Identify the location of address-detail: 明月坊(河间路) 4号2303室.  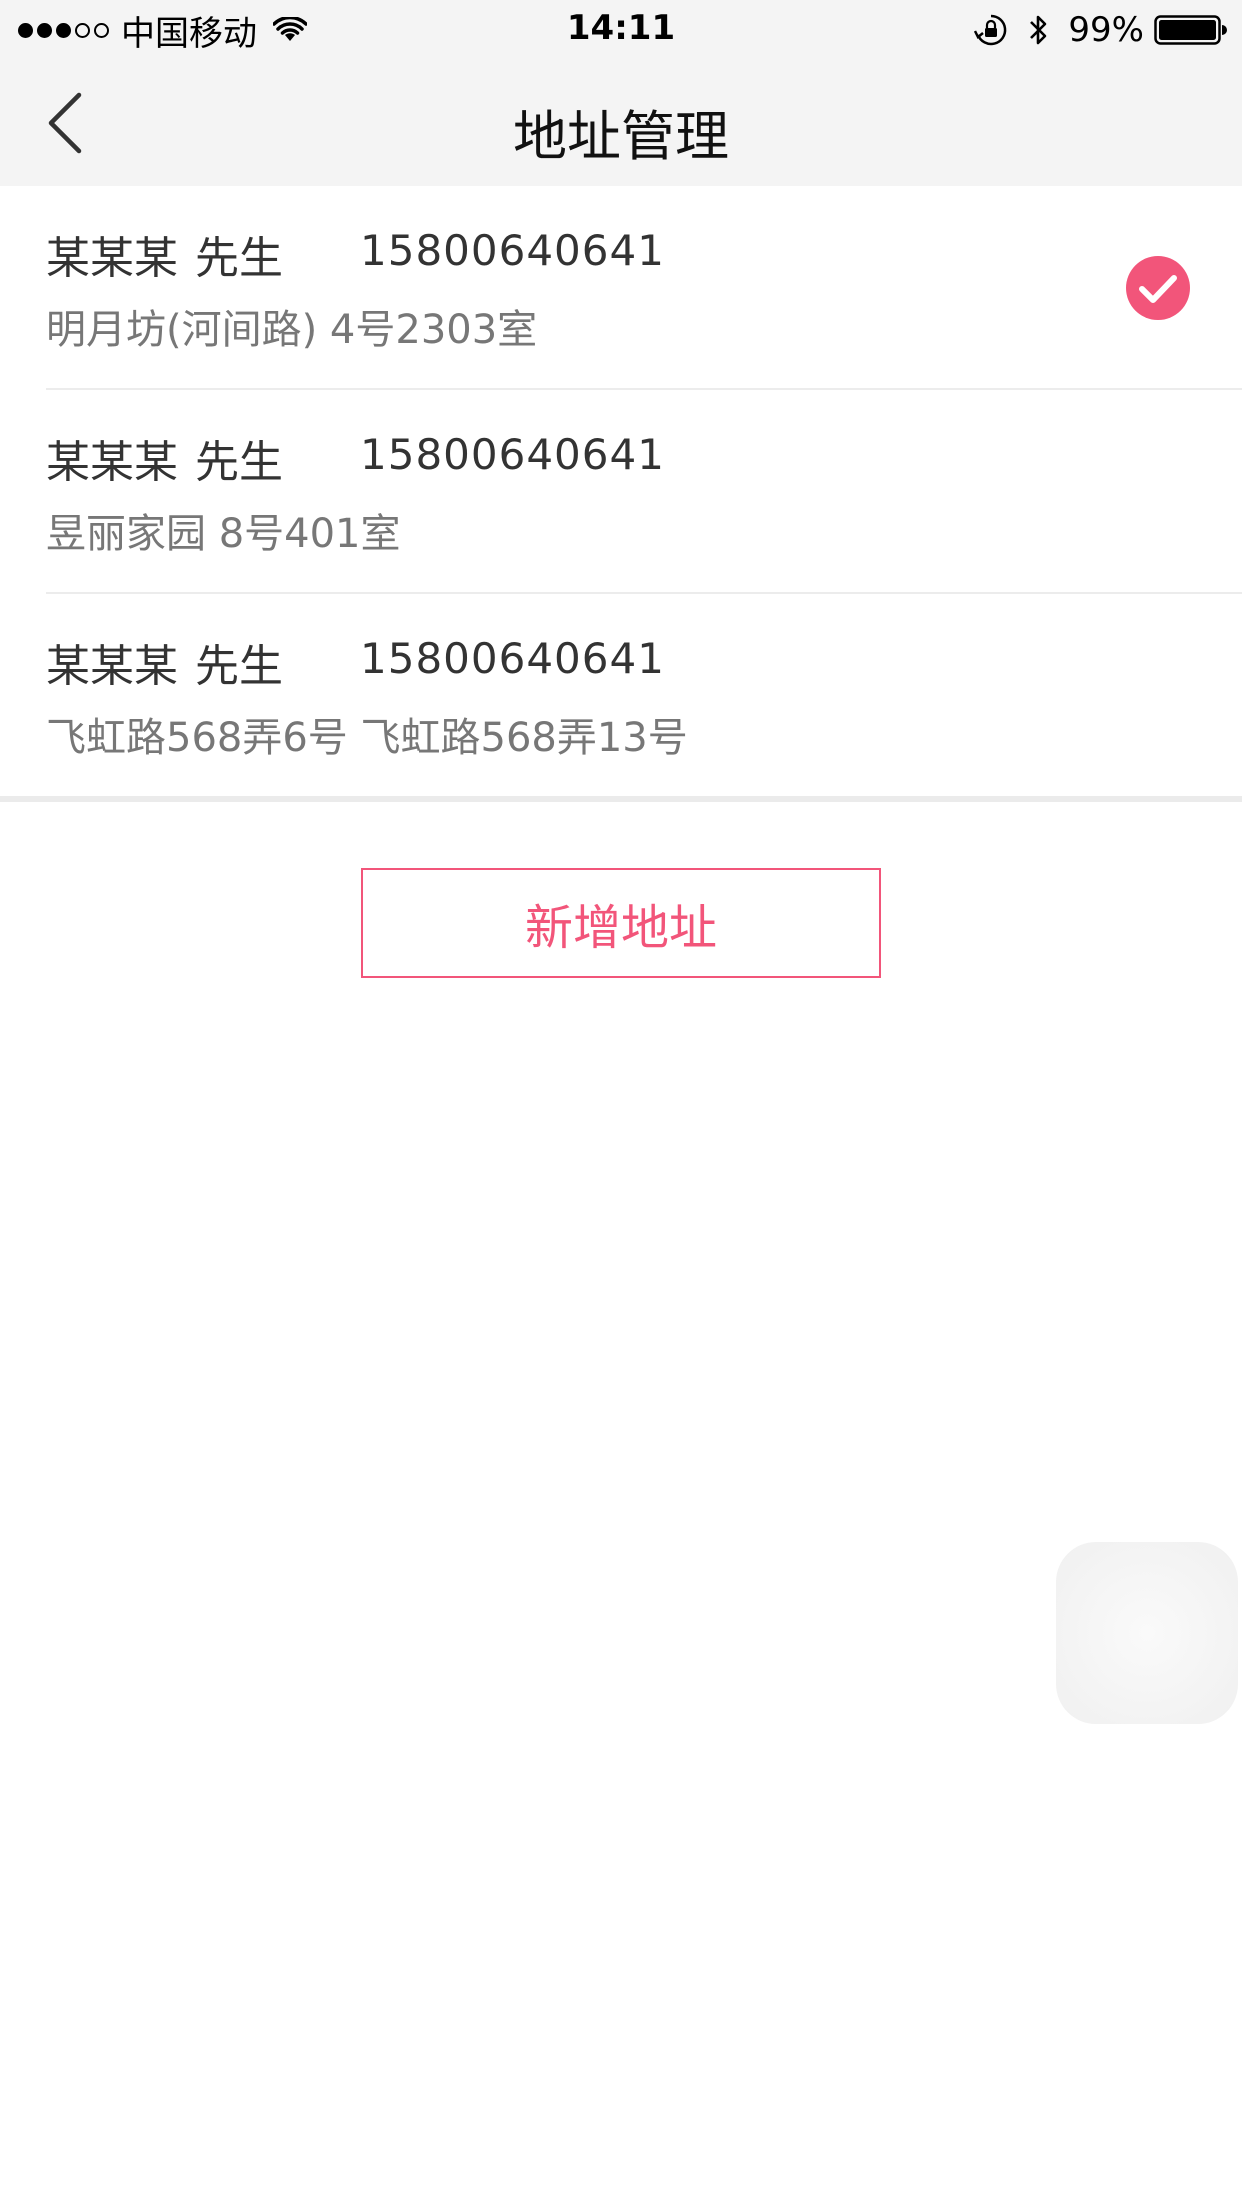
(292, 330).